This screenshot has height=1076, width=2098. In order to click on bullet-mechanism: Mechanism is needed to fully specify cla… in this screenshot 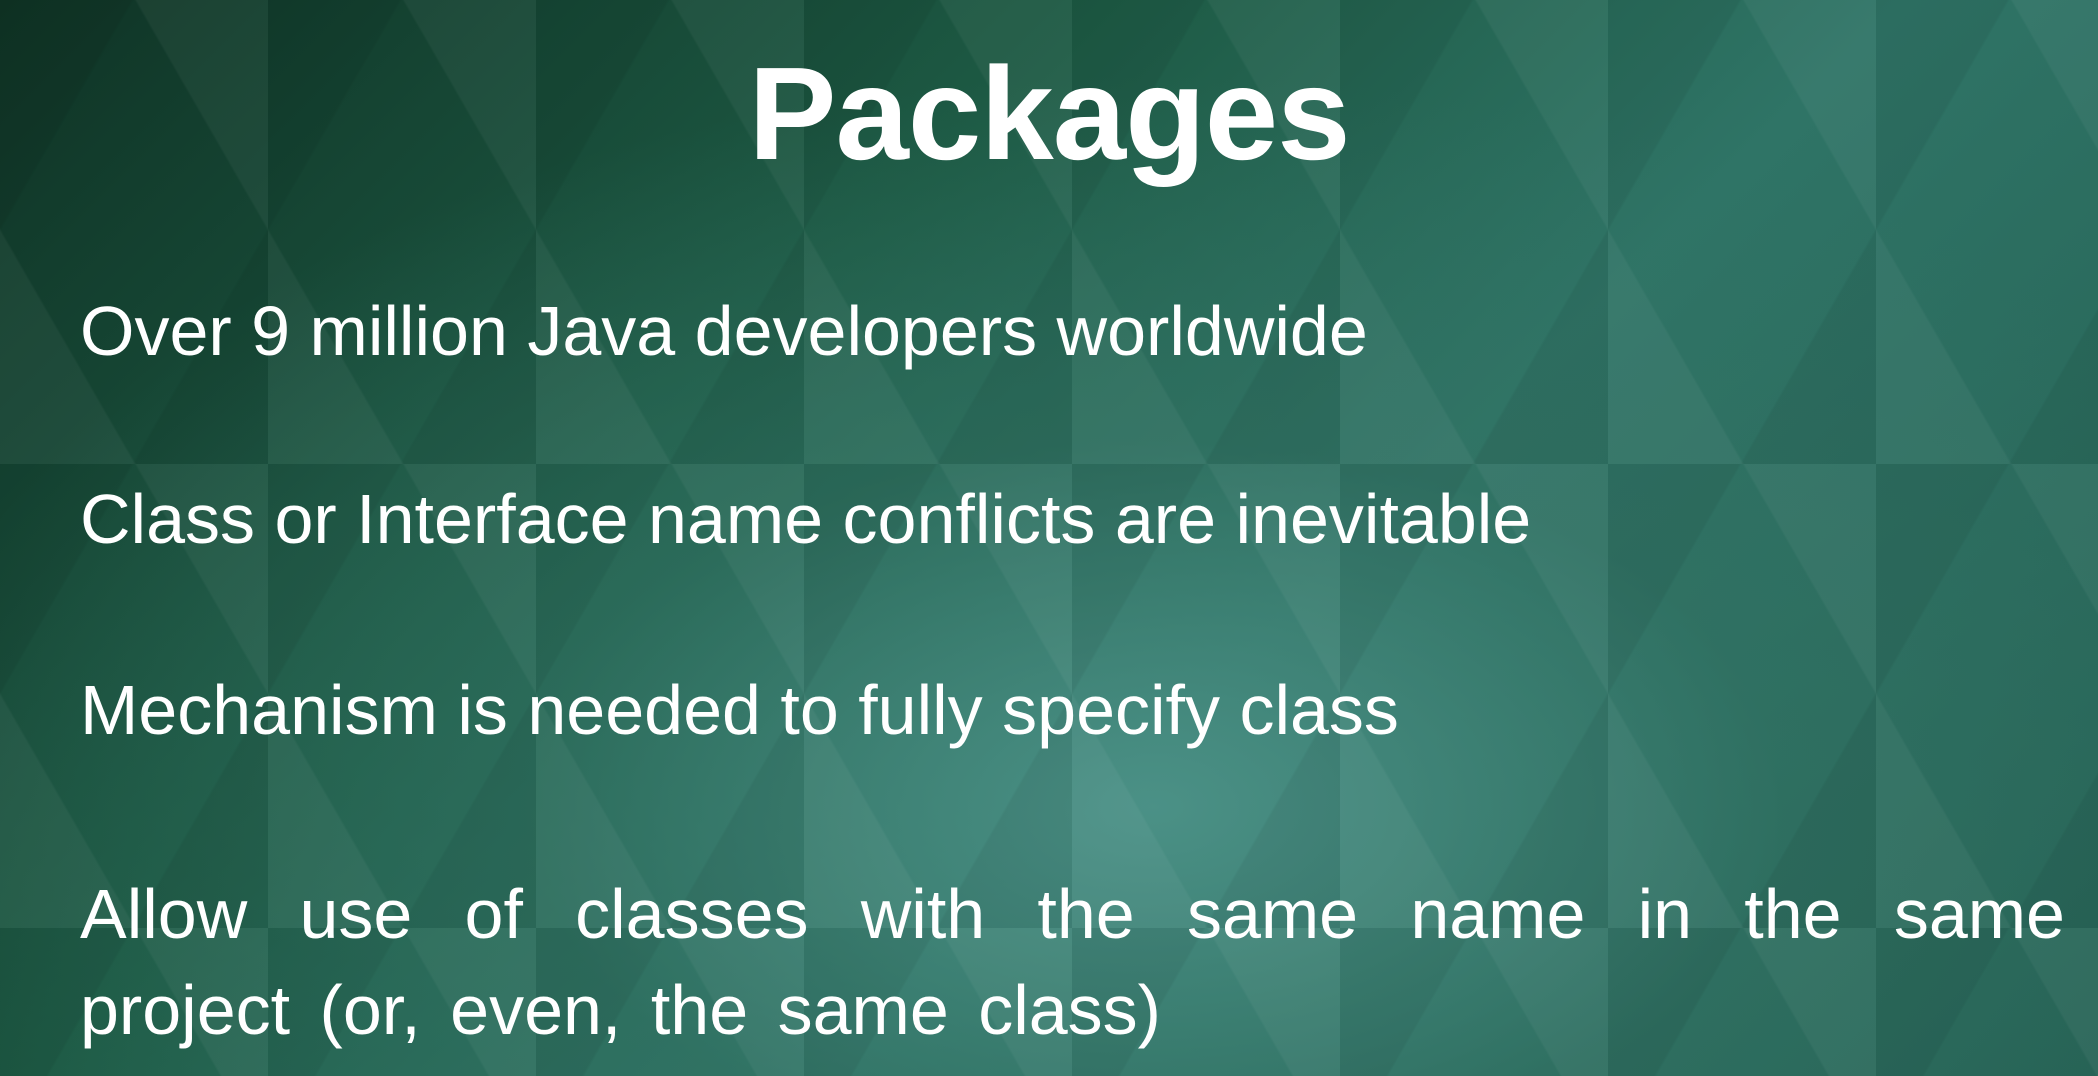, I will do `click(739, 710)`.